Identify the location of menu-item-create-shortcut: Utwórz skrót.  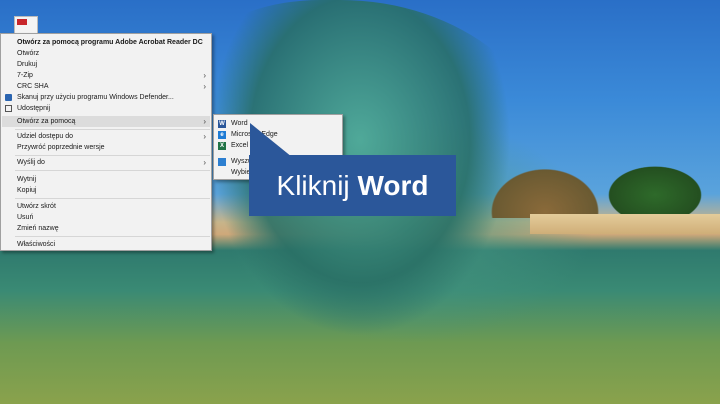
(106, 206).